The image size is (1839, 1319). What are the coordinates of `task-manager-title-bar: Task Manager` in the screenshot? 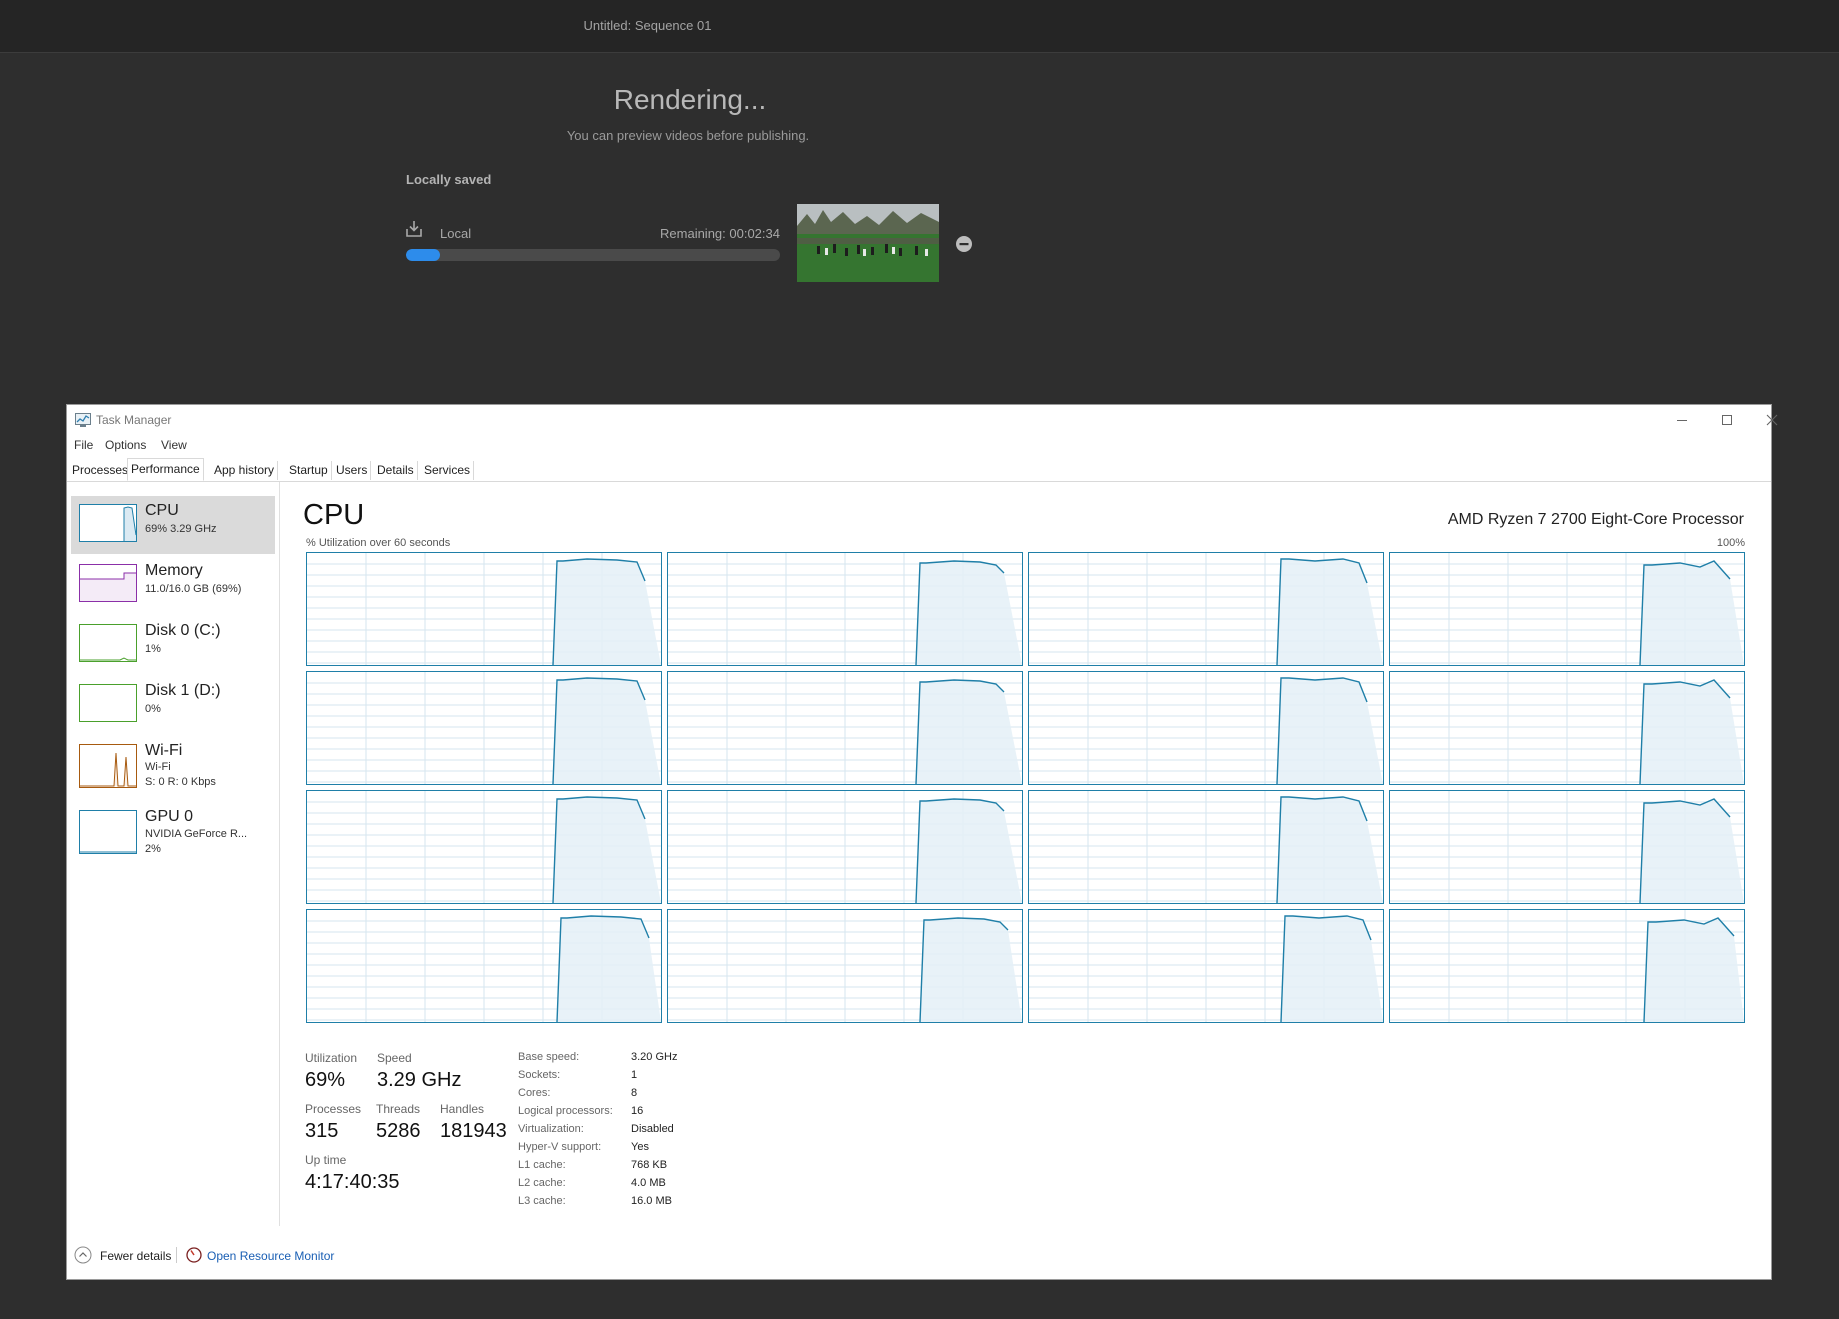 It's located at (922, 420).